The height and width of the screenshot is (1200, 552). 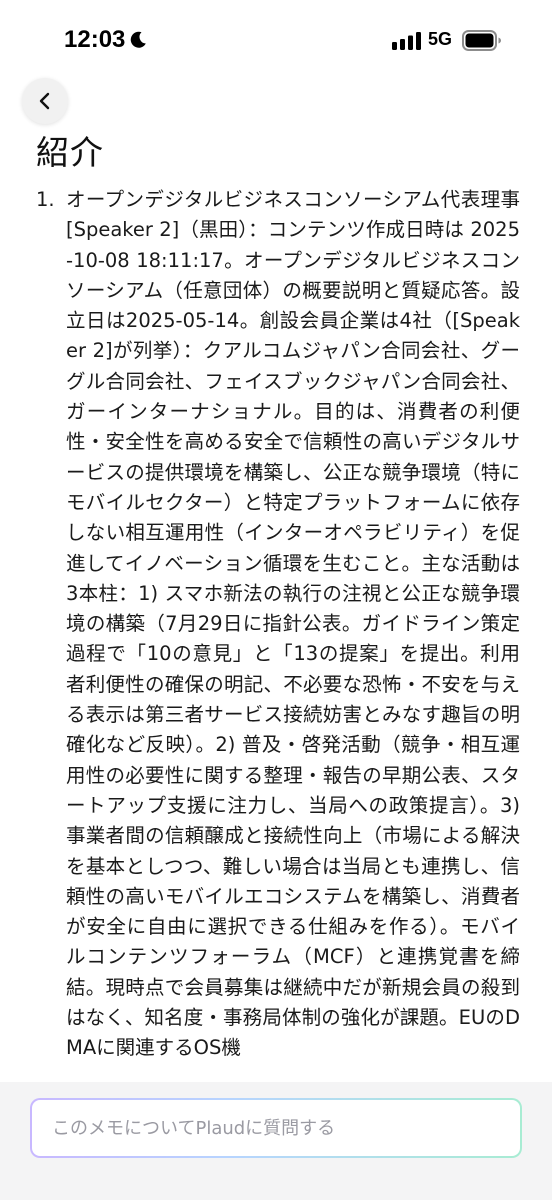 I want to click on back-button, so click(x=45, y=101).